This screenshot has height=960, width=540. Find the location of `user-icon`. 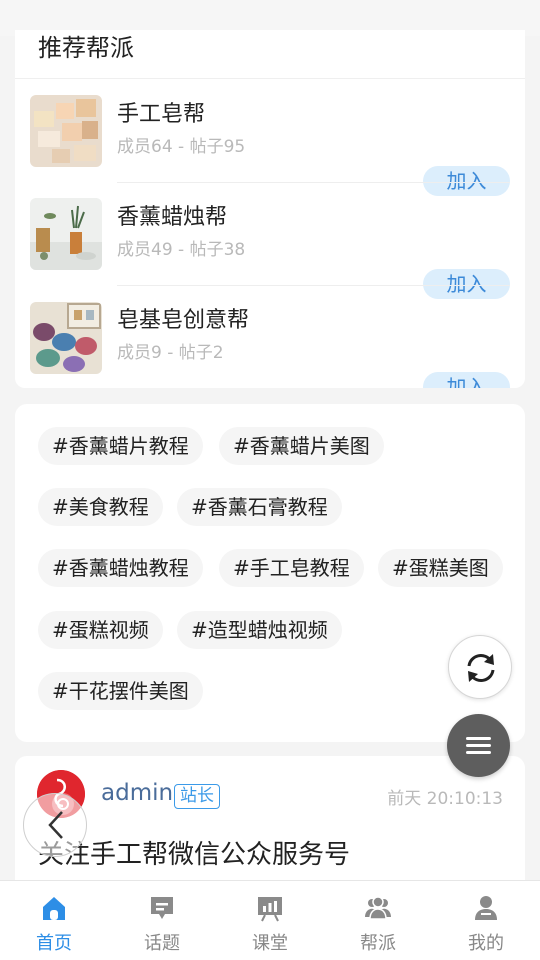

user-icon is located at coordinates (486, 908).